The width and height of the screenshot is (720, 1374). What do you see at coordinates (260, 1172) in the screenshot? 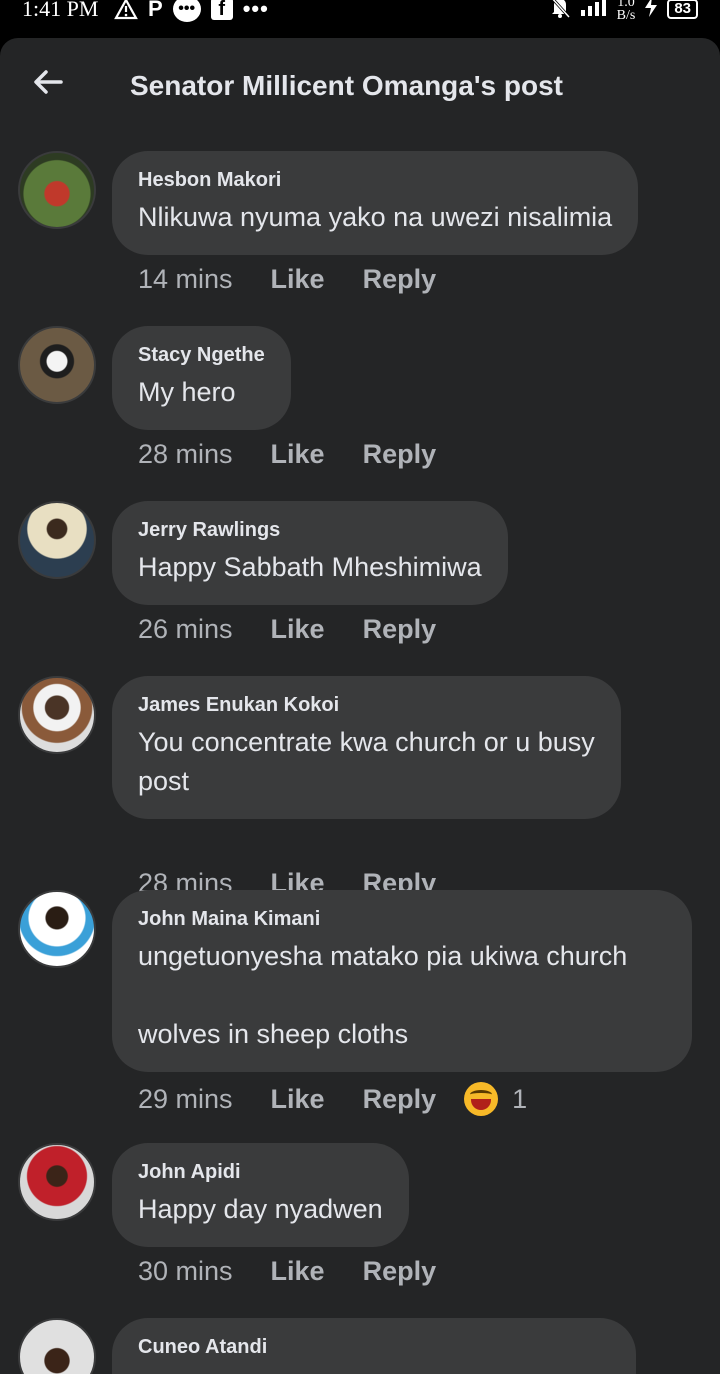
I see `comment-author: John Apidi` at bounding box center [260, 1172].